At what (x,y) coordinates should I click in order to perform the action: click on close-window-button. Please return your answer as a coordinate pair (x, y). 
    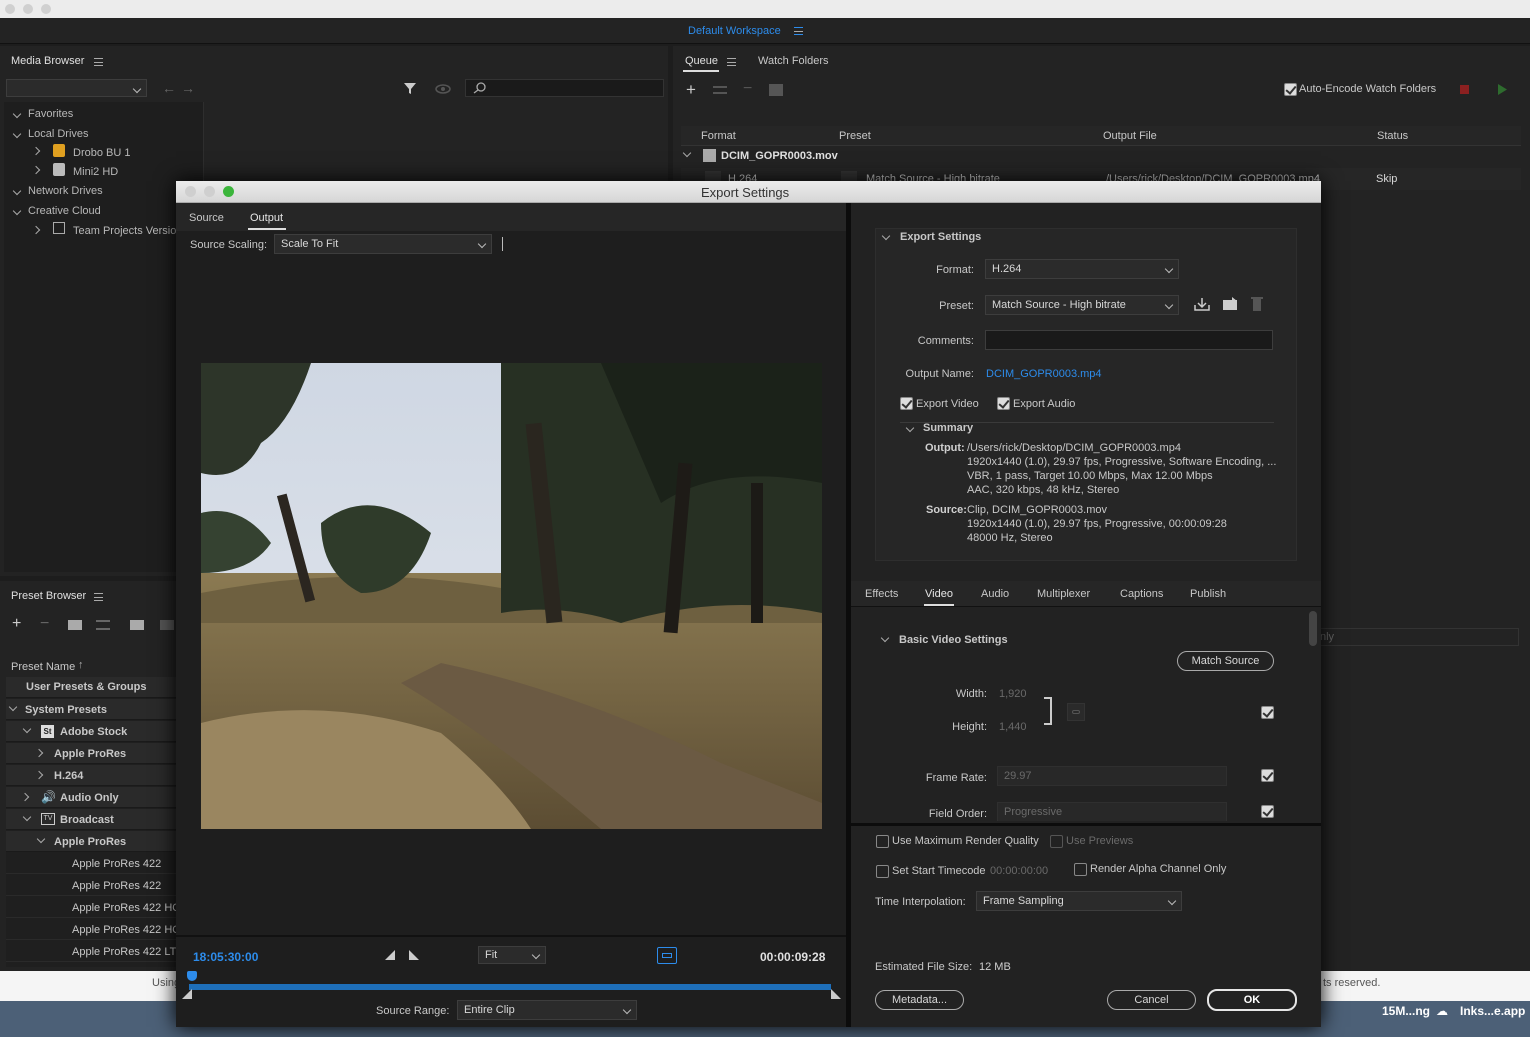
    Looking at the image, I should click on (10, 9).